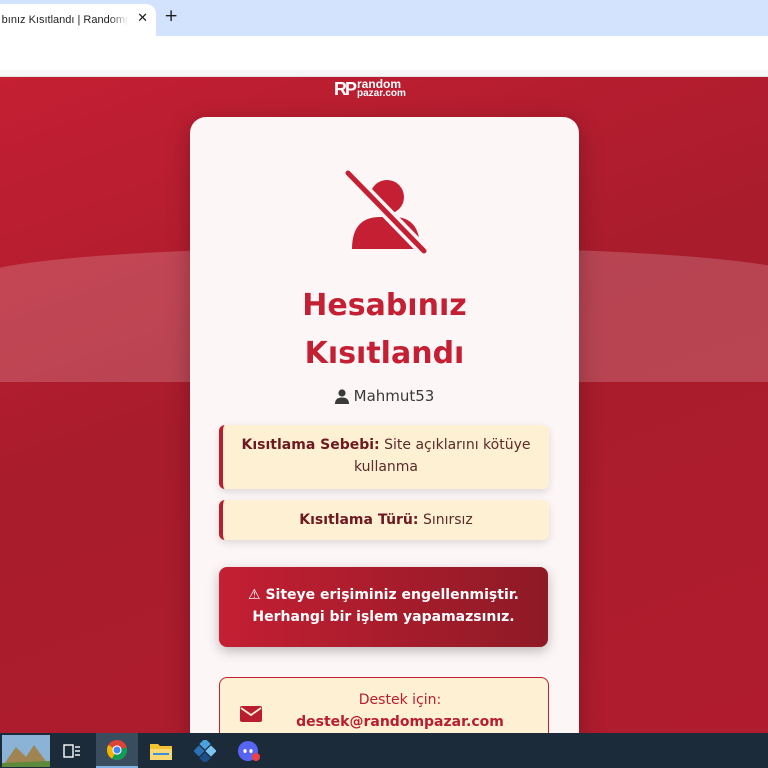 This screenshot has height=768, width=768. I want to click on chrome-icon, so click(117, 749).